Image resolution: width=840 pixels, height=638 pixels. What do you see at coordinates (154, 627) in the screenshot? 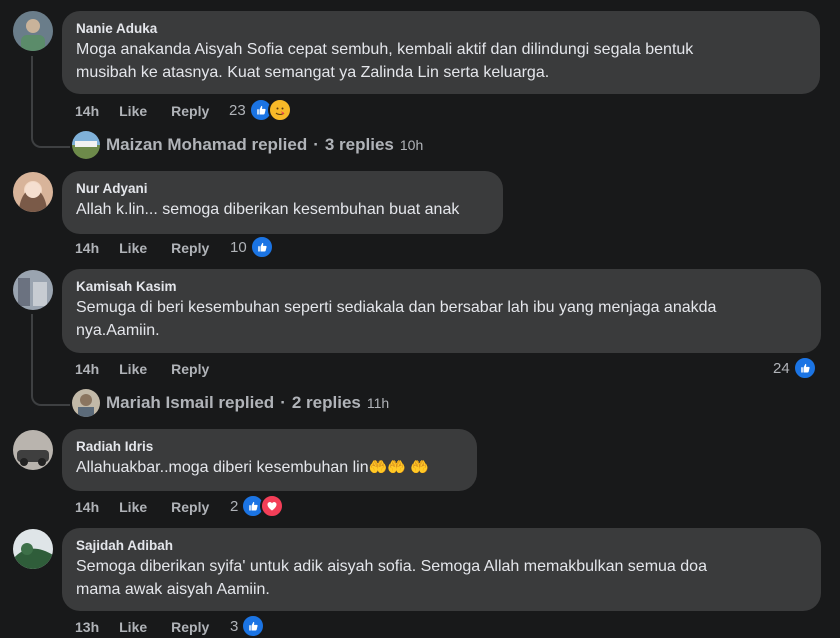
I see `comment-actions: 13h Like Reply` at bounding box center [154, 627].